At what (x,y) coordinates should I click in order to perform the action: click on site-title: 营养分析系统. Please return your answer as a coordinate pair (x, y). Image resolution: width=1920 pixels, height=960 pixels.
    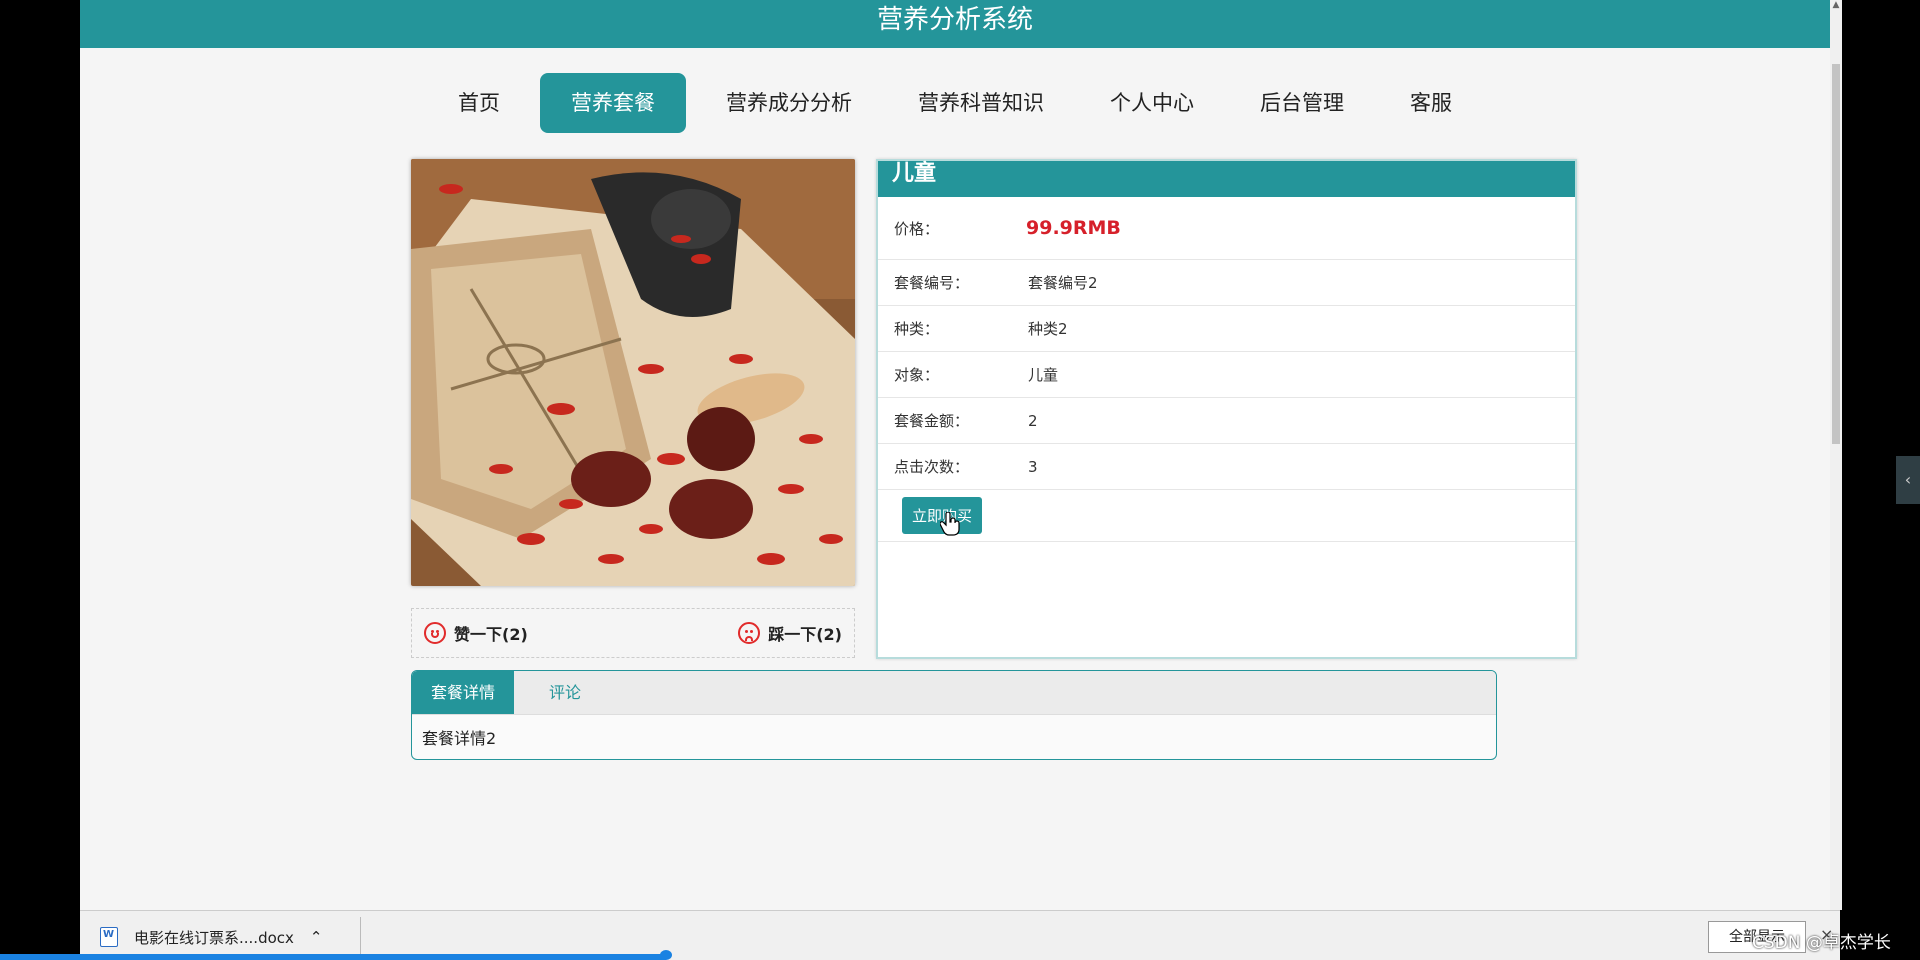
    Looking at the image, I should click on (954, 20).